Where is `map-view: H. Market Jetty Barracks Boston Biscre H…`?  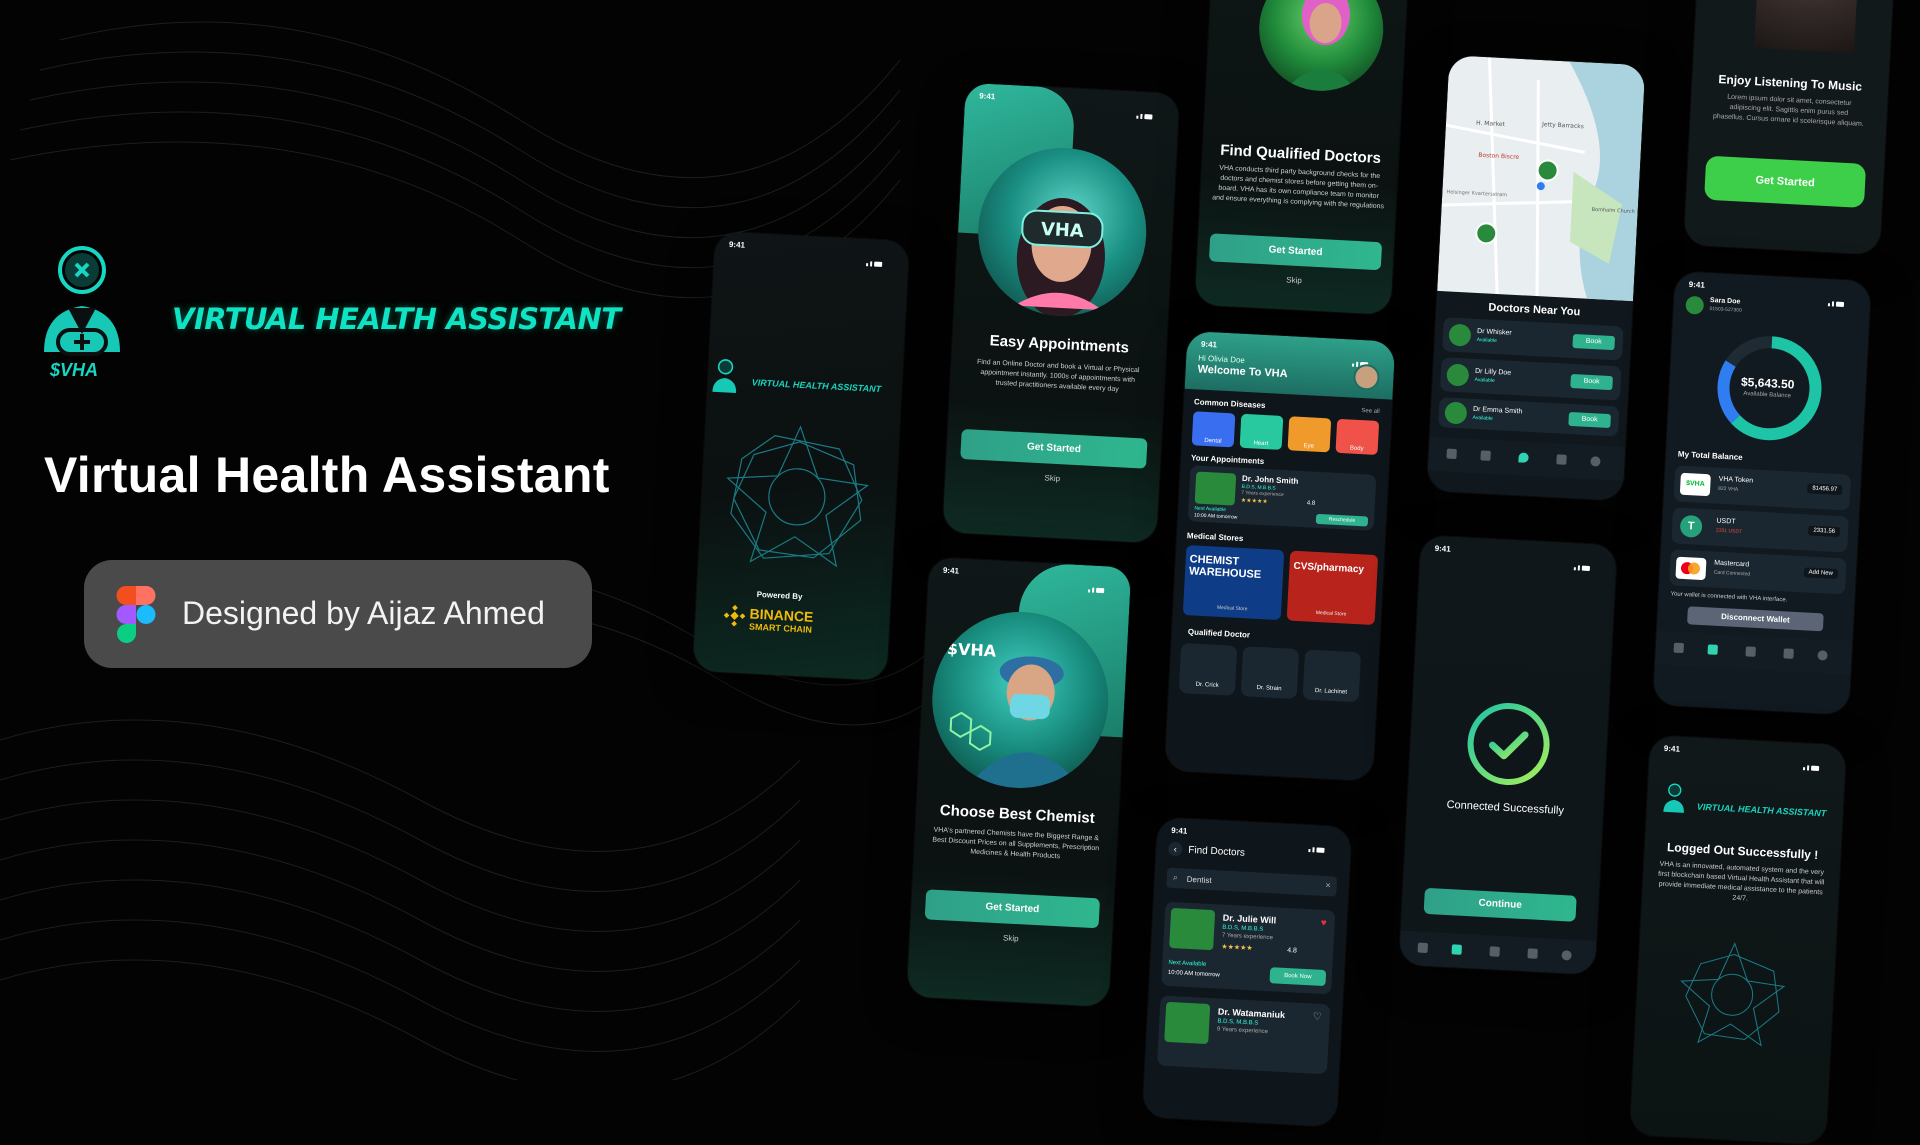 map-view: H. Market Jetty Barracks Boston Biscre H… is located at coordinates (1541, 178).